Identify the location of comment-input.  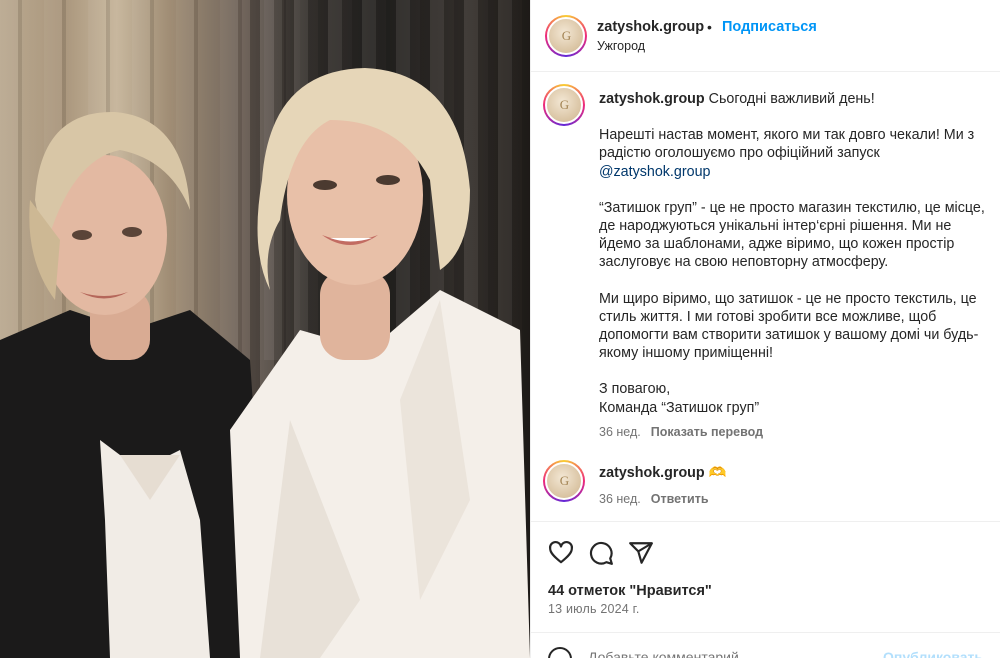
(748, 653).